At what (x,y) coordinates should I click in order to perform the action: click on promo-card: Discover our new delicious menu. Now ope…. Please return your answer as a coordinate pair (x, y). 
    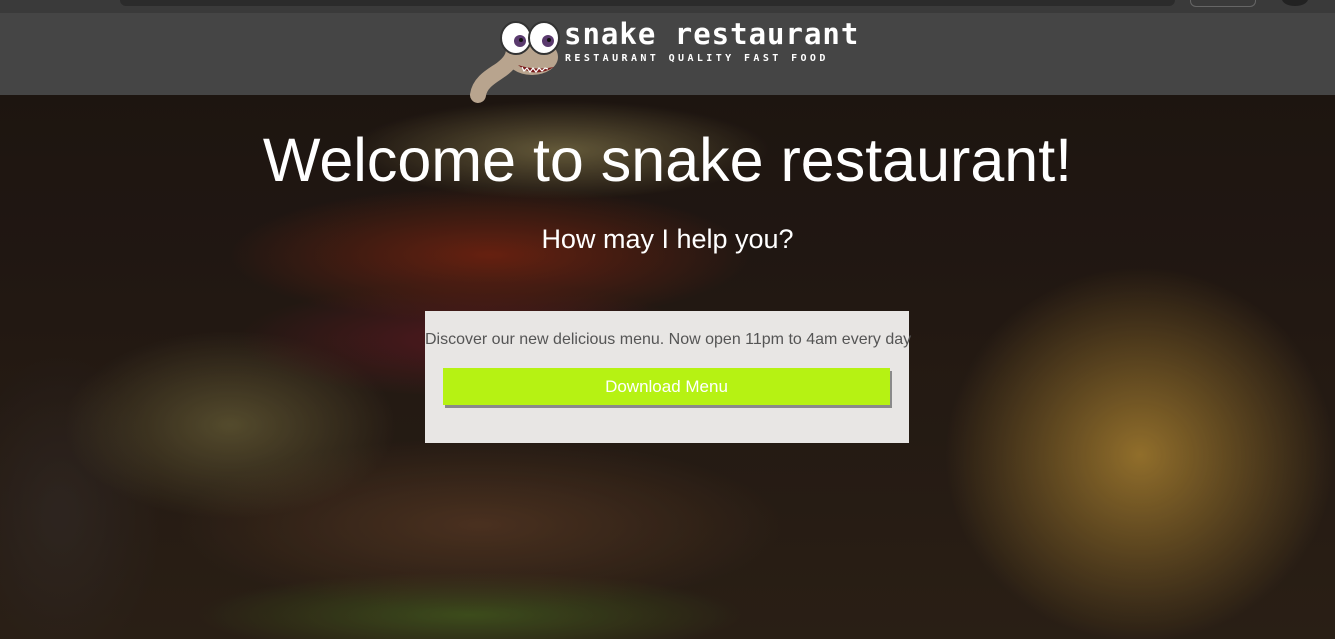
    Looking at the image, I should click on (668, 377).